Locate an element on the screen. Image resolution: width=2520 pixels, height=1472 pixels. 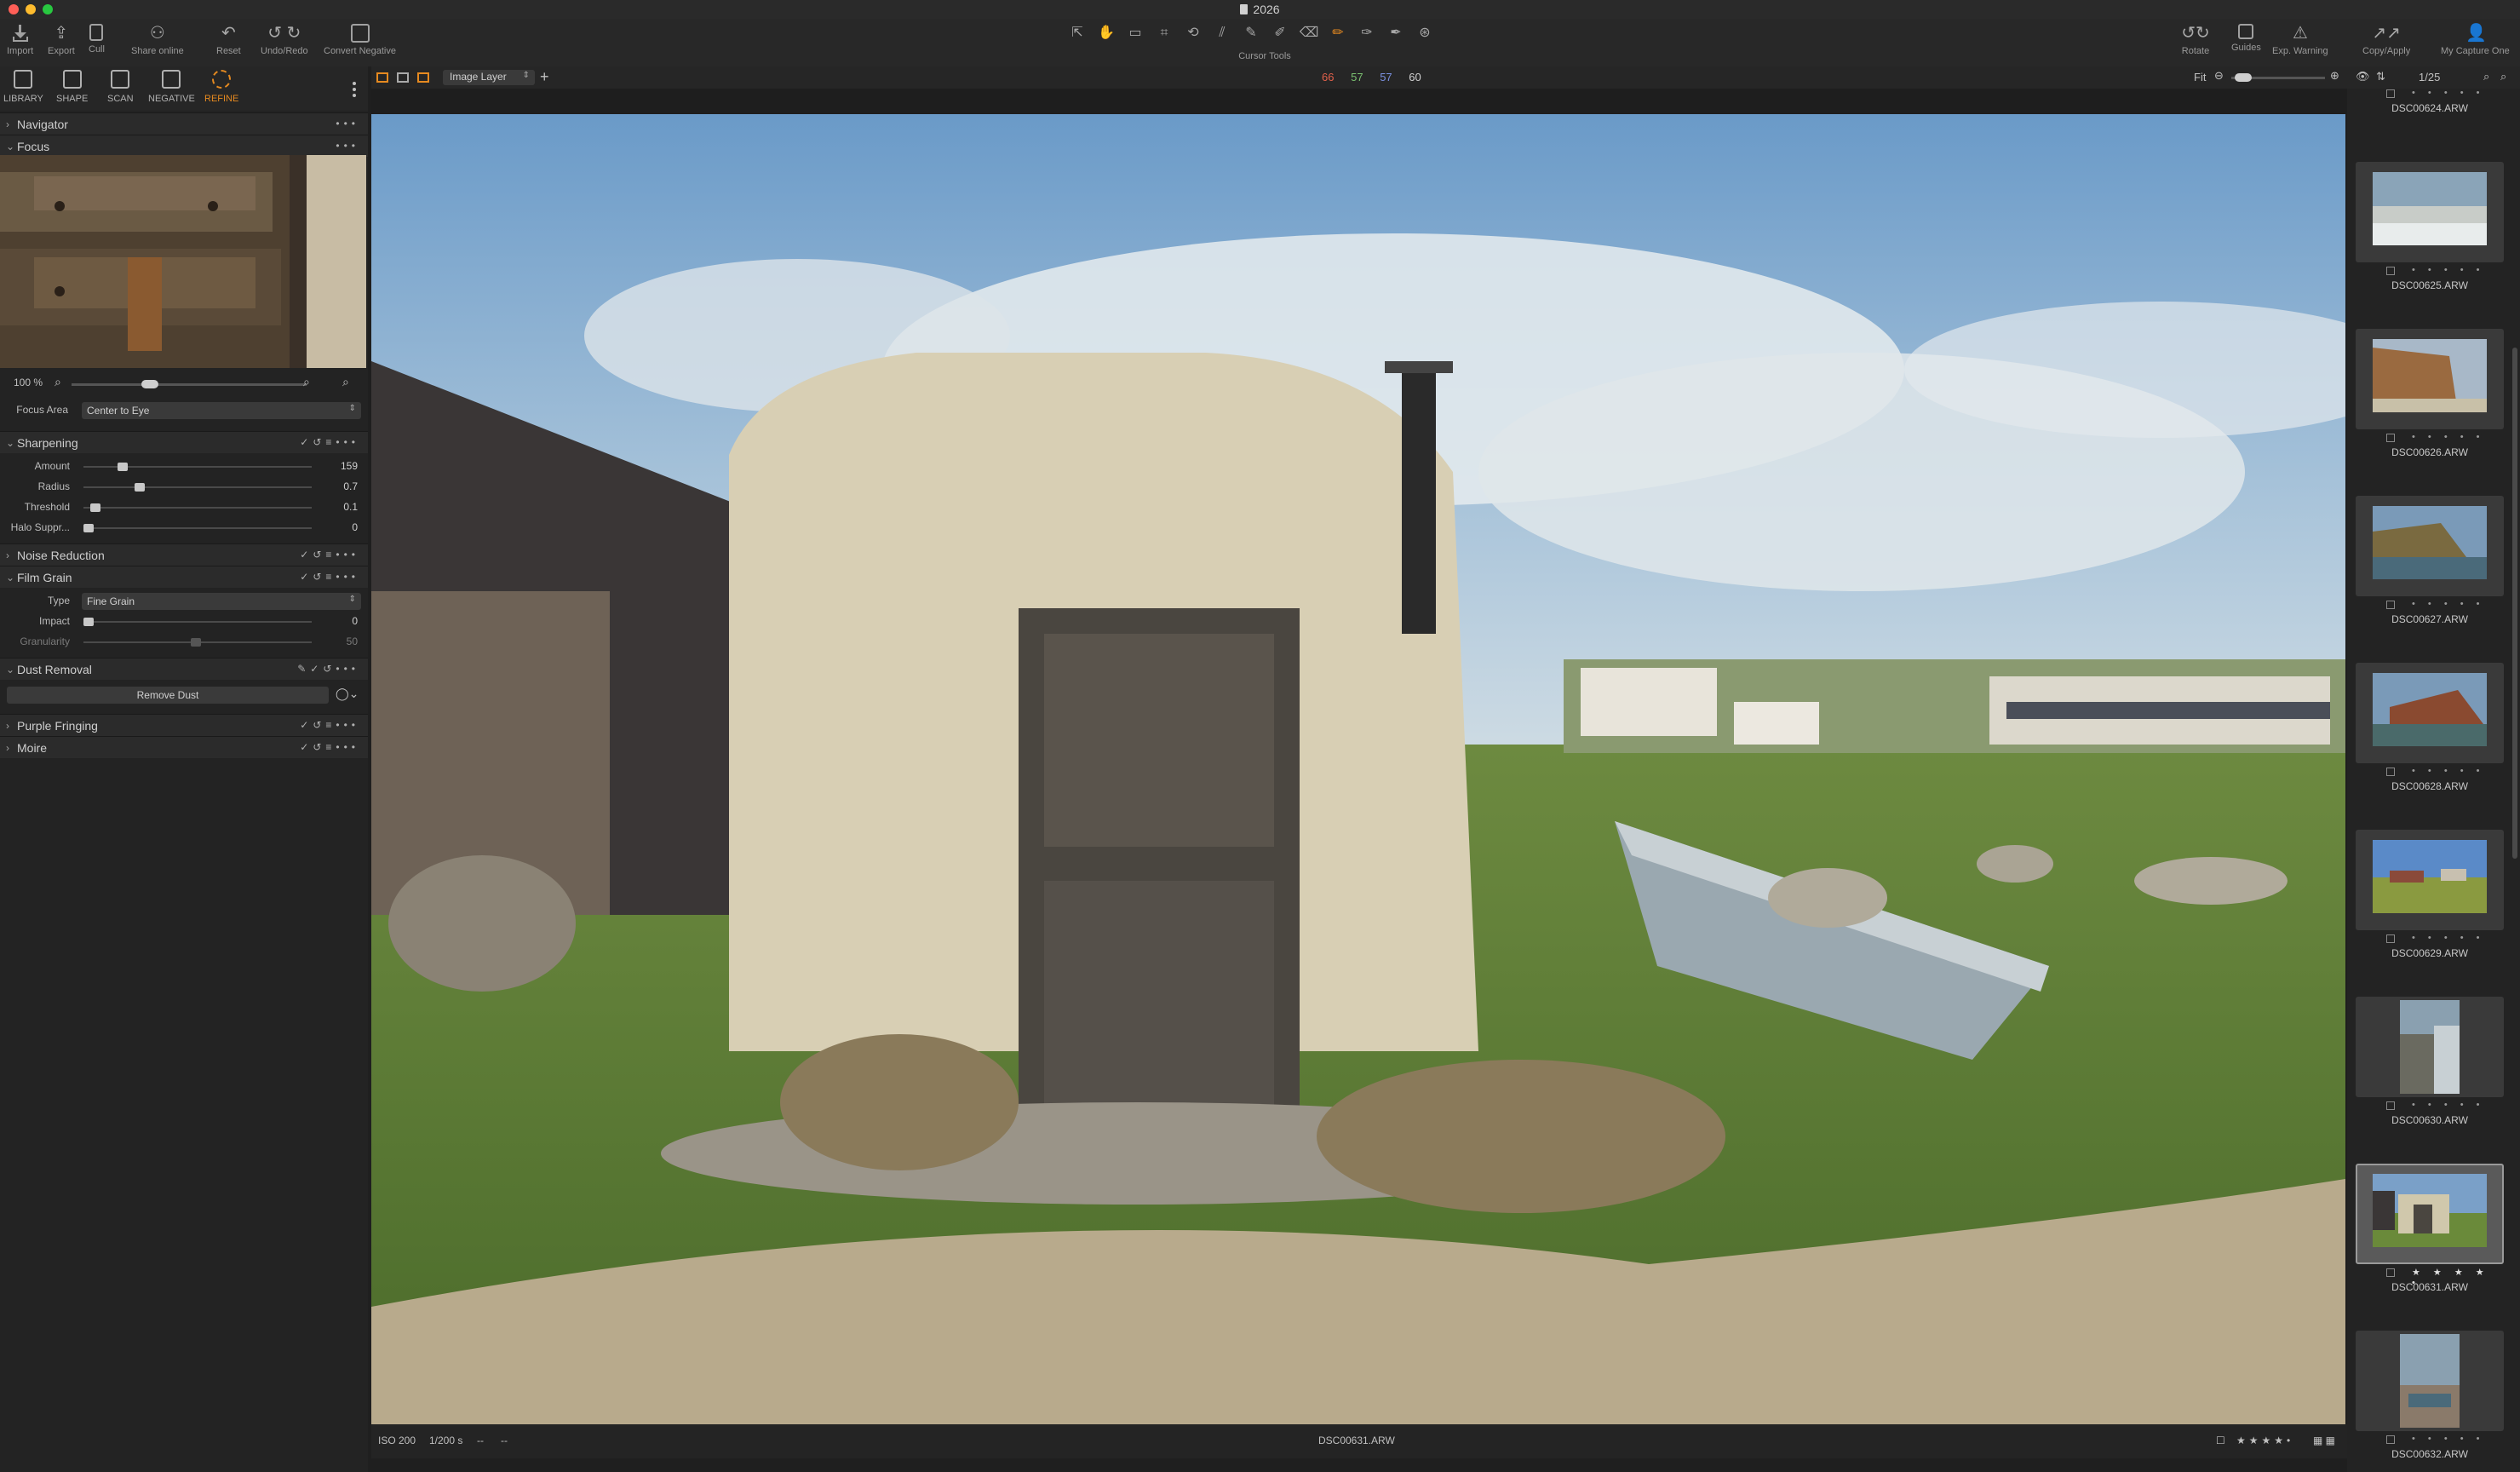
rotate-tool-icon: ⟲ is located at coordinates (1193, 33).